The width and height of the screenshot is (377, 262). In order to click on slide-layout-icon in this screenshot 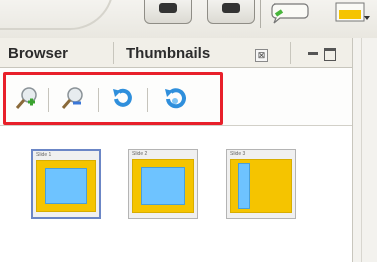, I will do `click(354, 13)`.